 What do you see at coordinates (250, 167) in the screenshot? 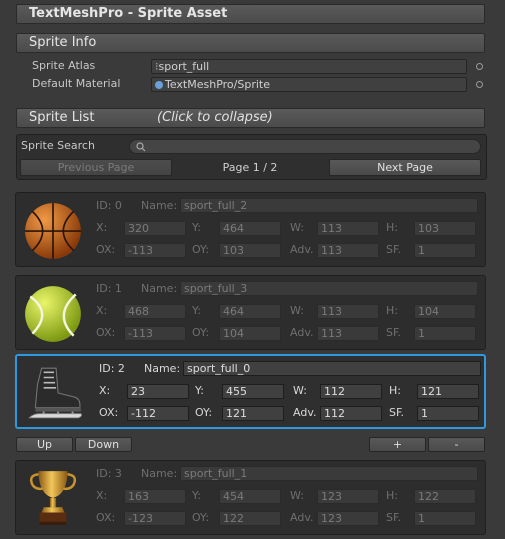
I see `page-indicator: Page 1 / 2` at bounding box center [250, 167].